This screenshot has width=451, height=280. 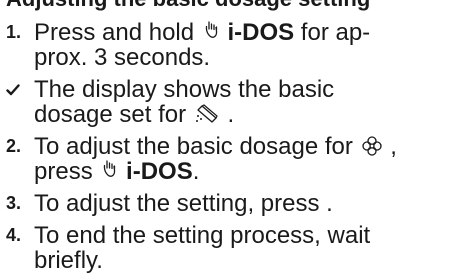 I want to click on step-text: To adjust the setting, press ., so click(x=183, y=203).